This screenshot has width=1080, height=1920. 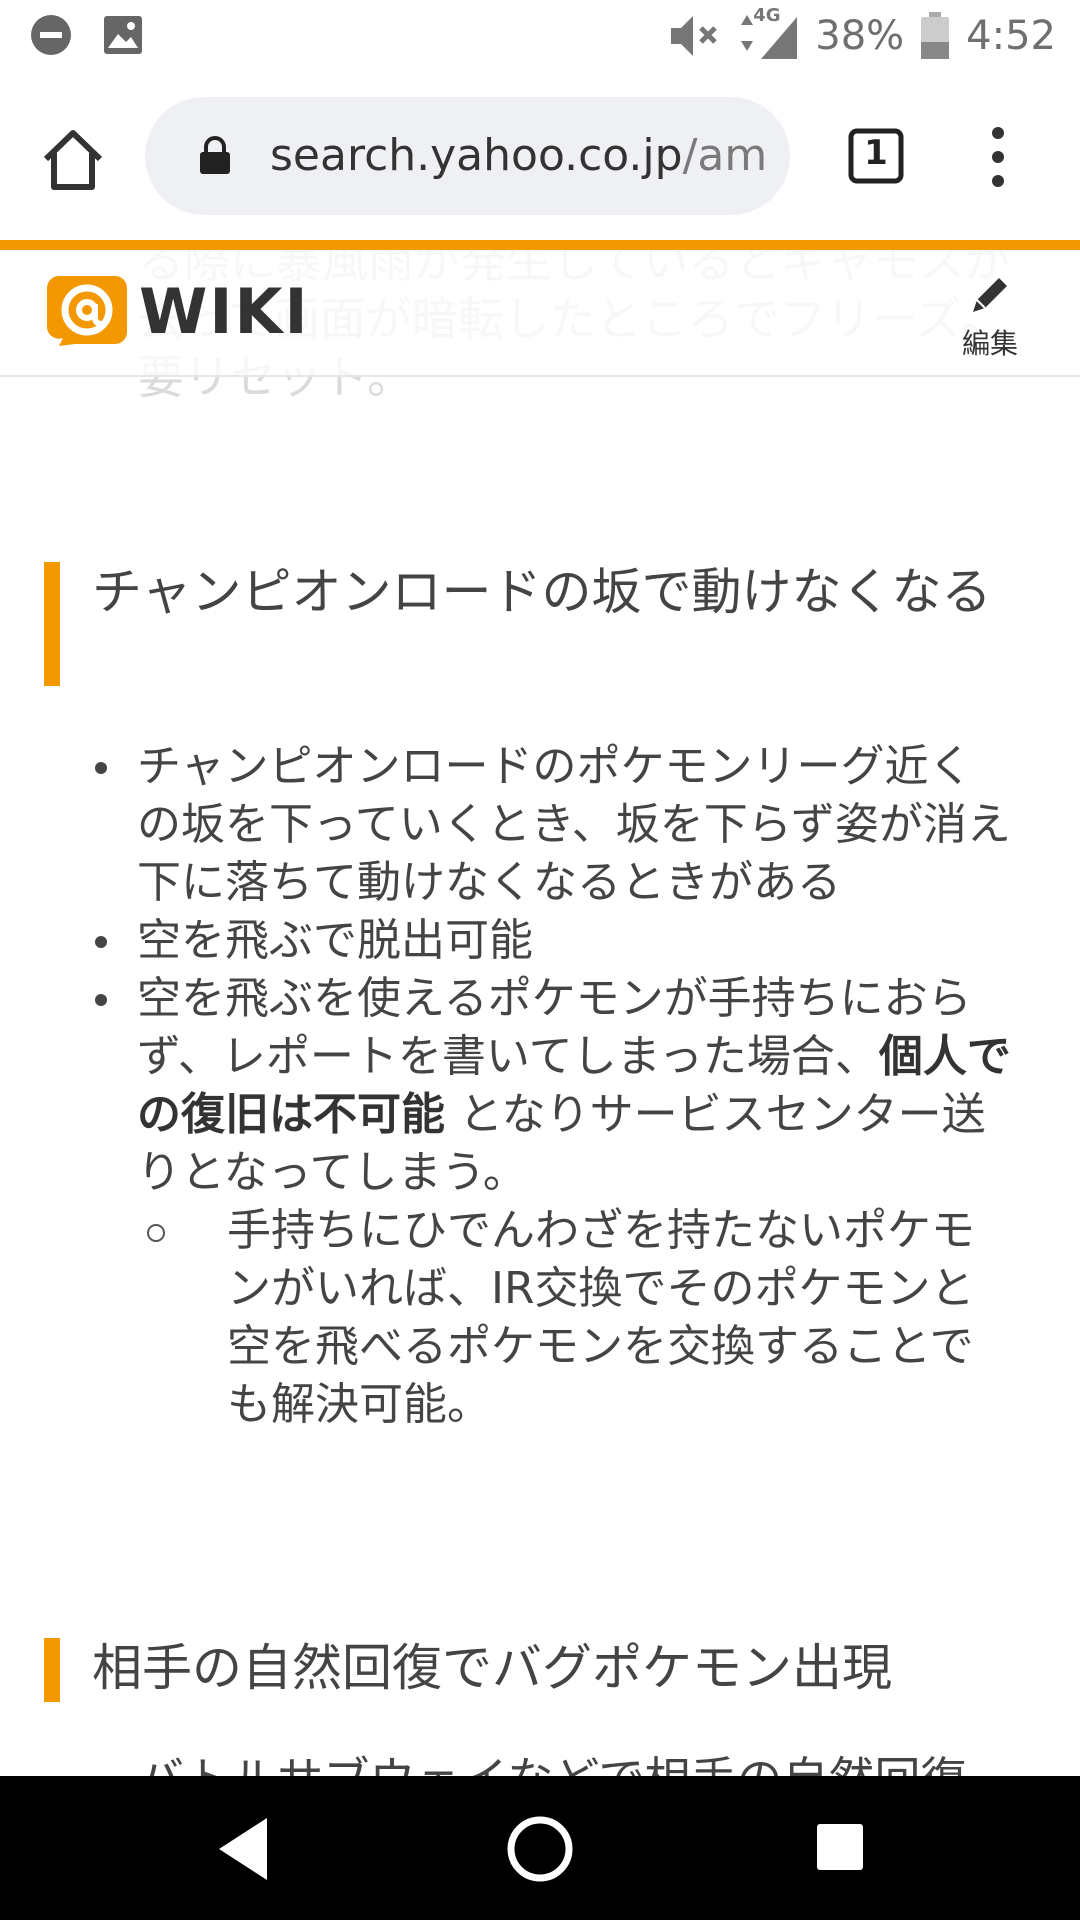 What do you see at coordinates (696, 36) in the screenshot?
I see `mute-icon` at bounding box center [696, 36].